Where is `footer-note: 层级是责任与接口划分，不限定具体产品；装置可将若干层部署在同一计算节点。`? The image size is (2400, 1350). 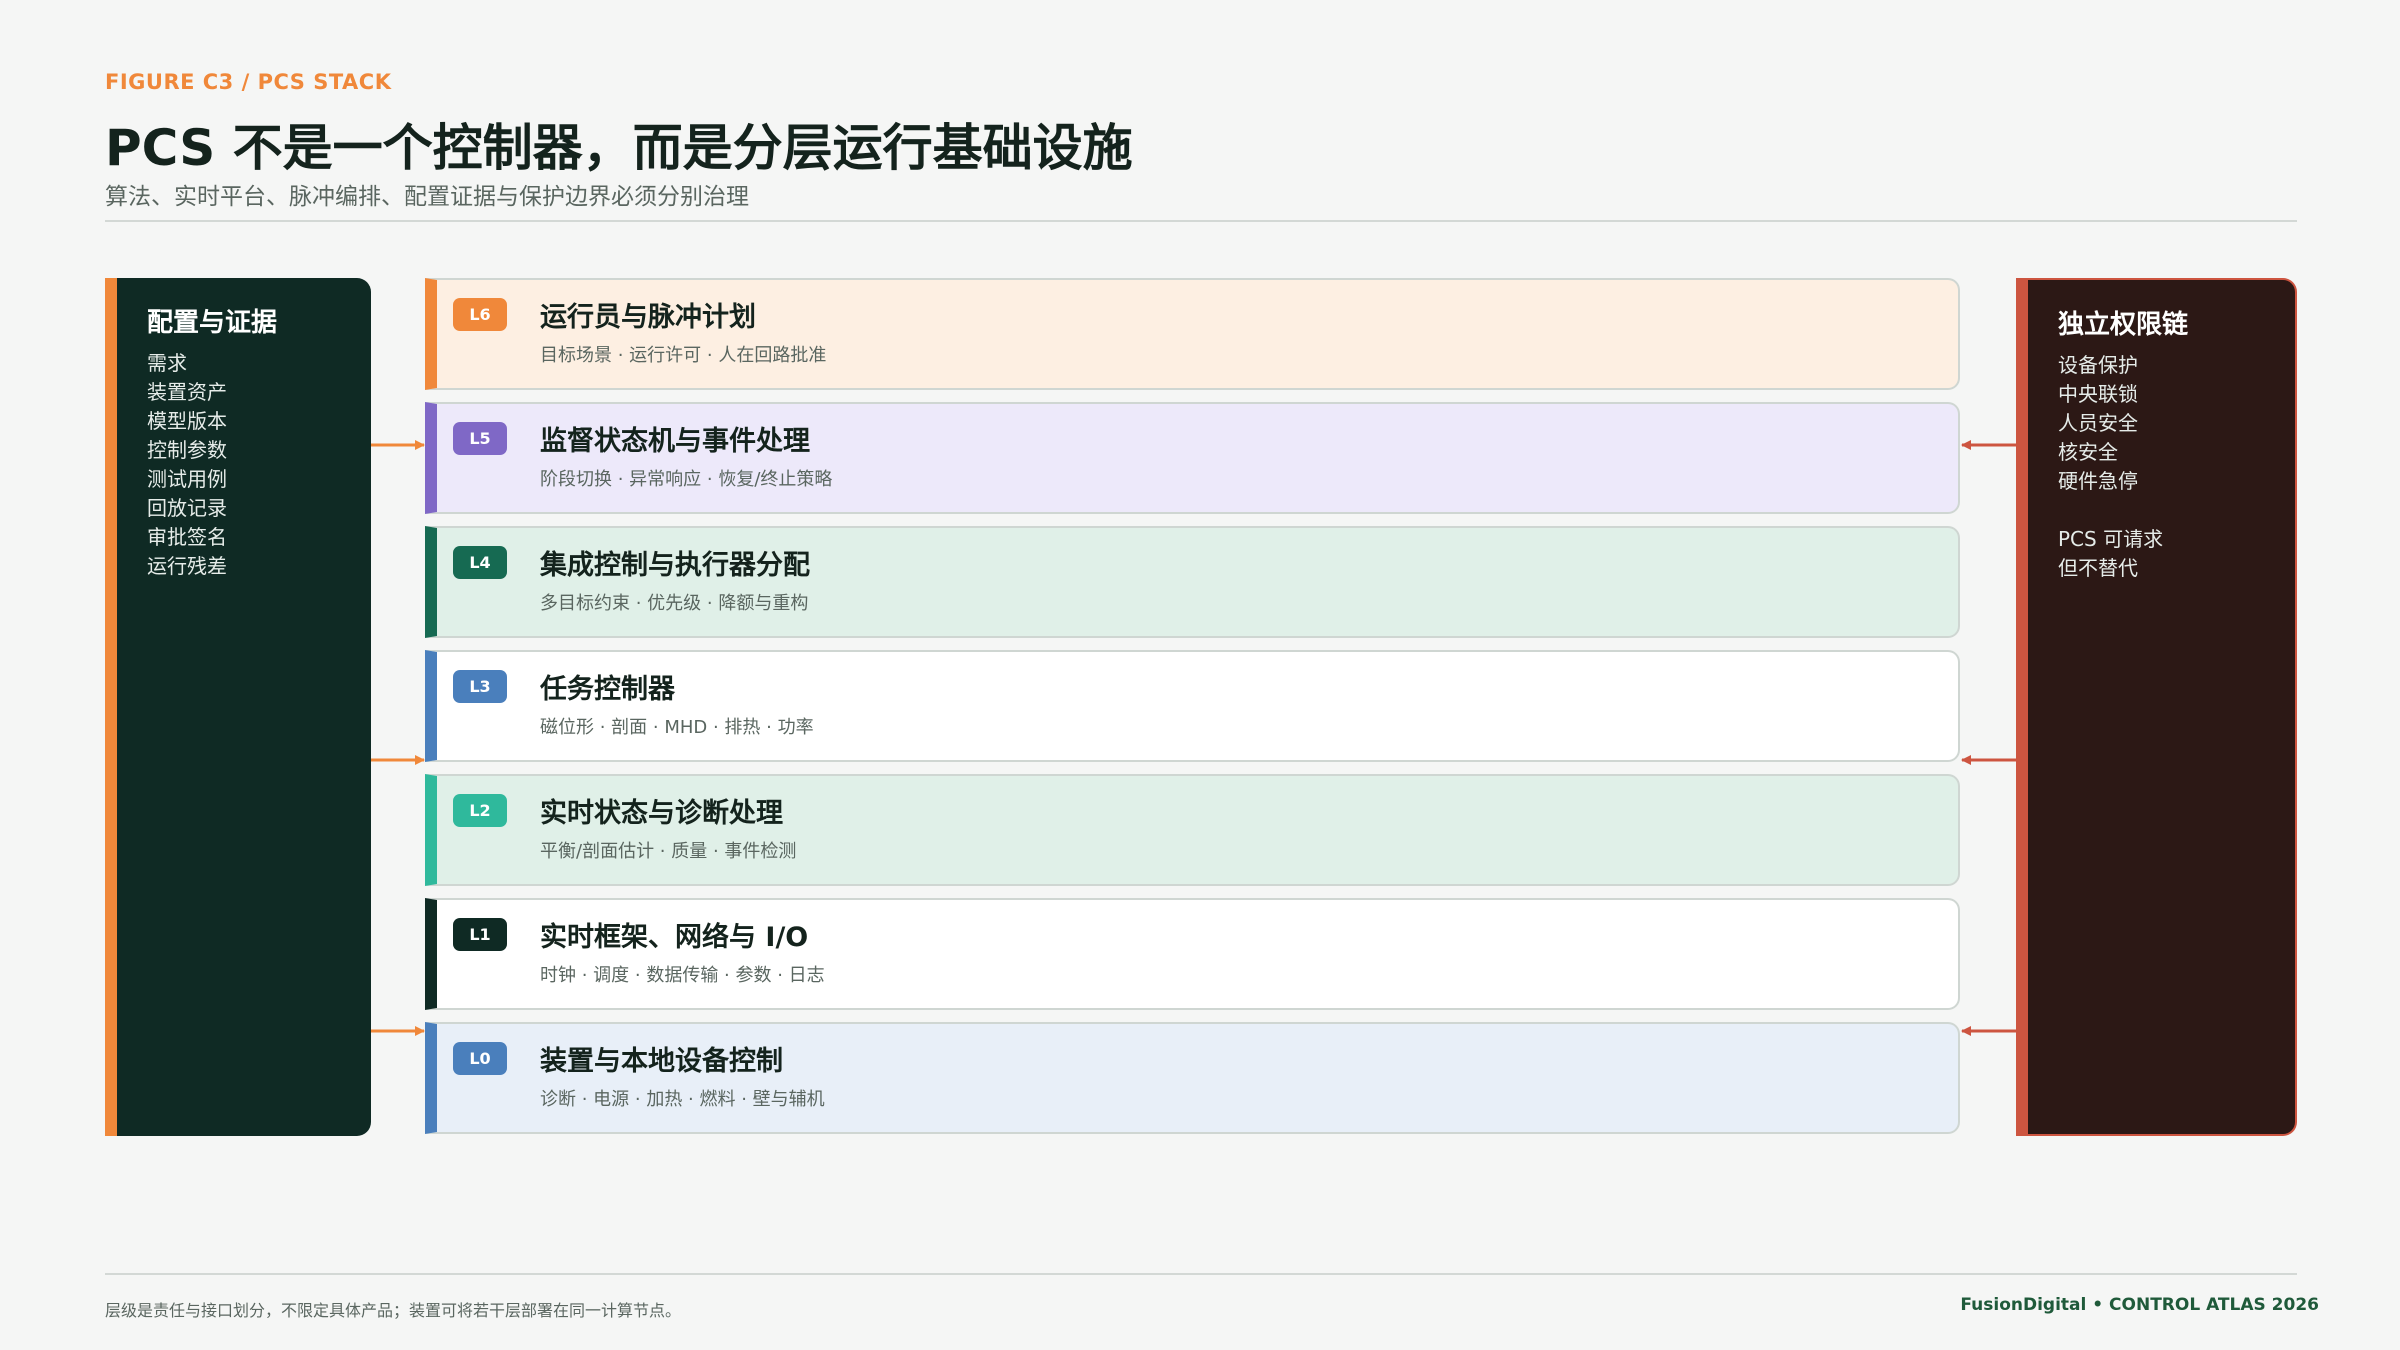
footer-note: 层级是责任与接口划分，不限定具体产品；装置可将若干层部署在同一计算节点。 is located at coordinates (393, 1310).